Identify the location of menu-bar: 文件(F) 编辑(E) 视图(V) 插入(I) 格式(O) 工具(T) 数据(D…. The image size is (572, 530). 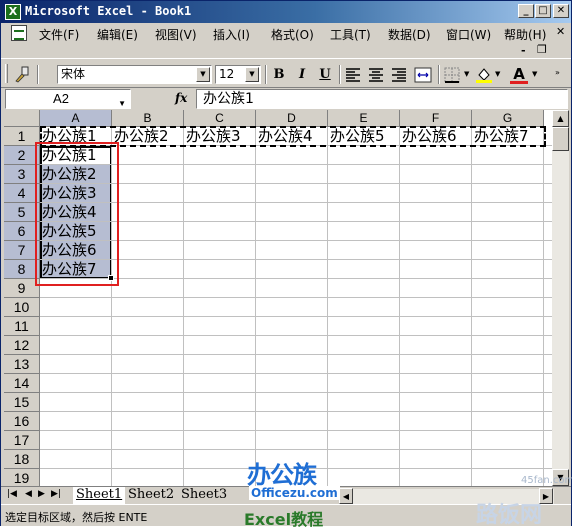
(286, 33).